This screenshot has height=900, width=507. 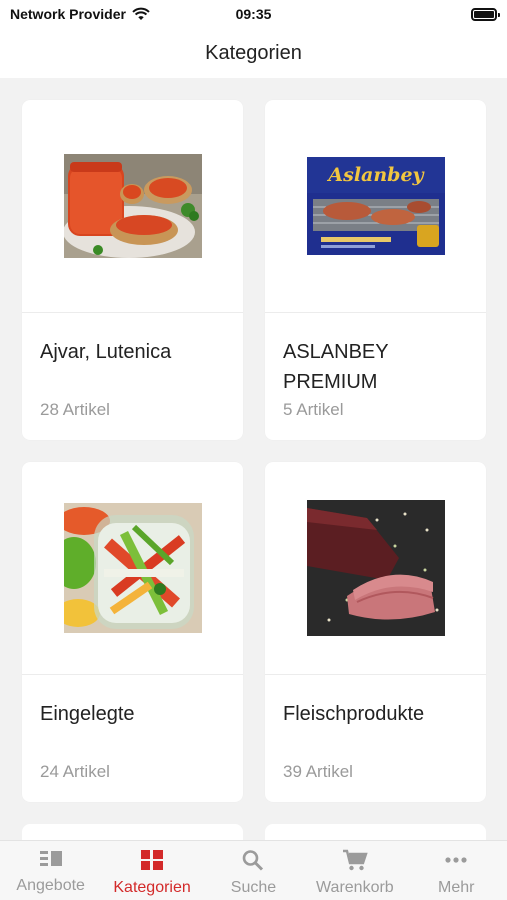 I want to click on tab-angebote: Angebote, so click(x=51, y=872).